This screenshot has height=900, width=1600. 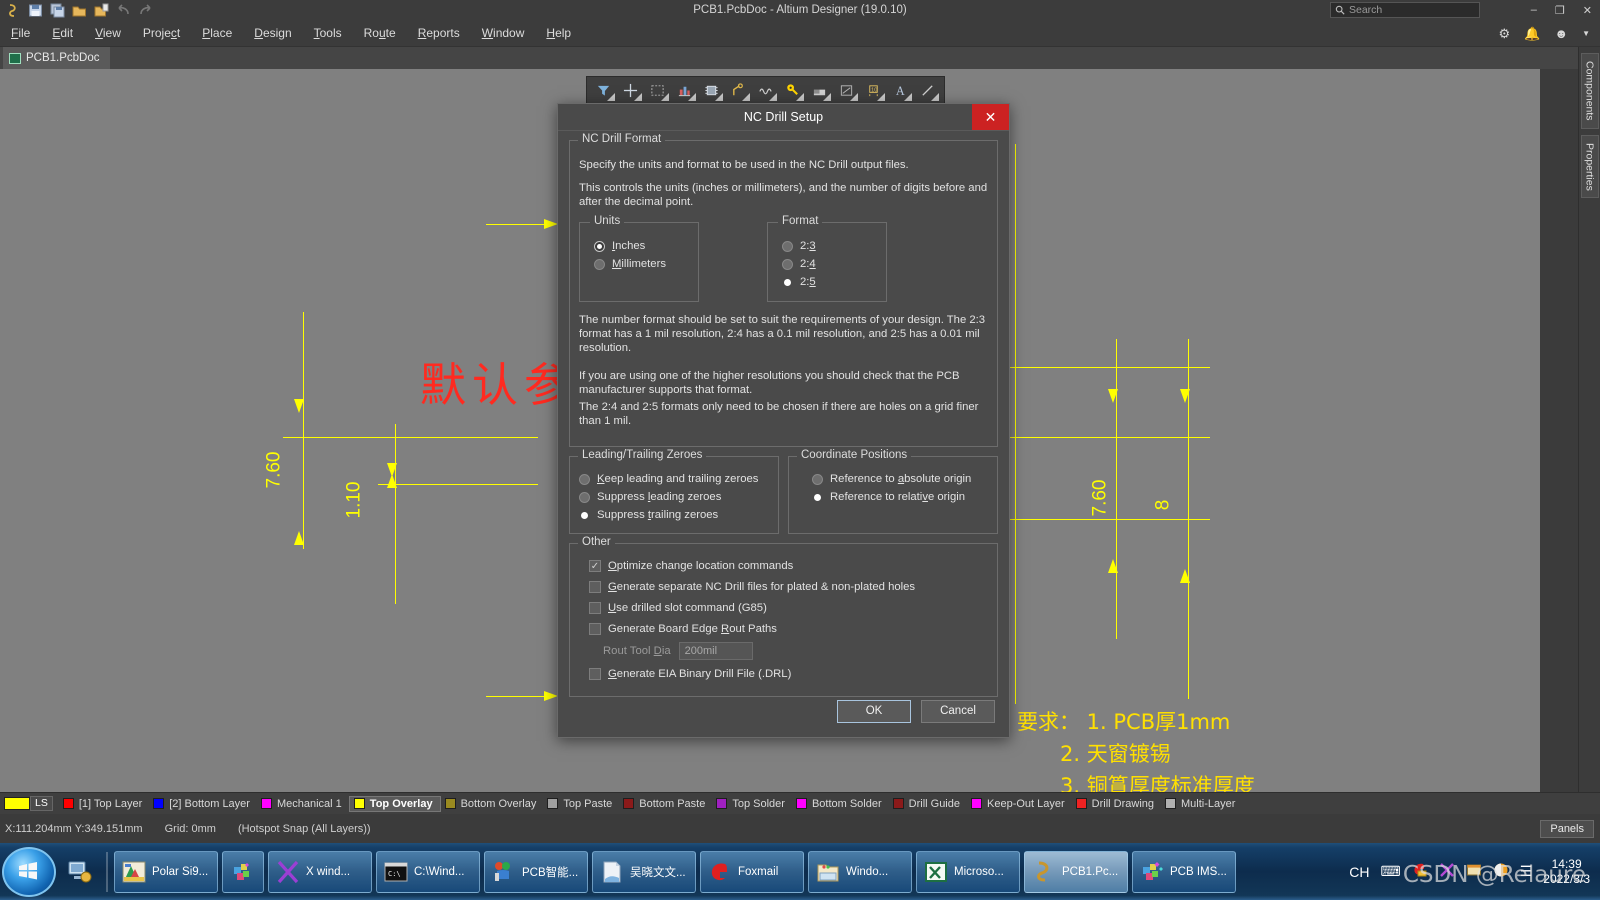 What do you see at coordinates (123, 10) in the screenshot?
I see `undo-icon` at bounding box center [123, 10].